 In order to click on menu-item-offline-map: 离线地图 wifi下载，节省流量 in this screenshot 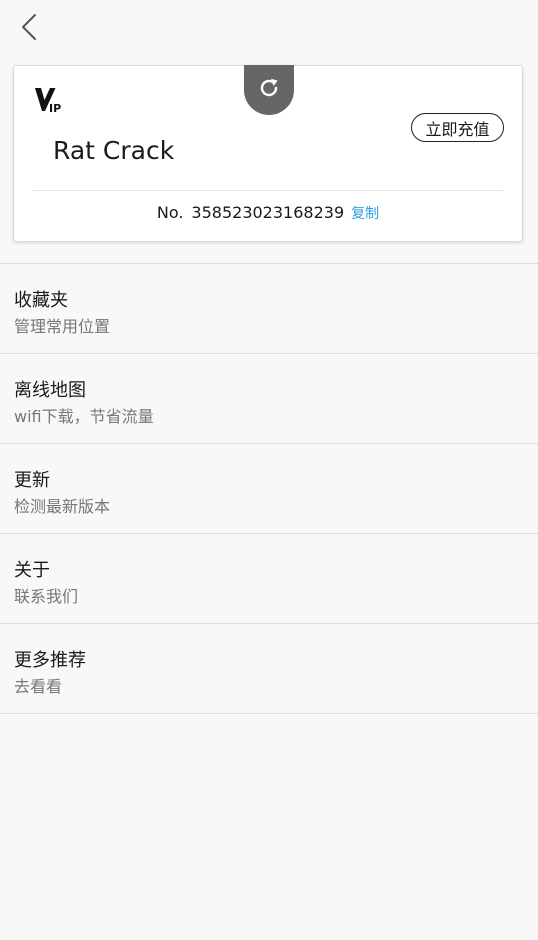, I will do `click(269, 399)`.